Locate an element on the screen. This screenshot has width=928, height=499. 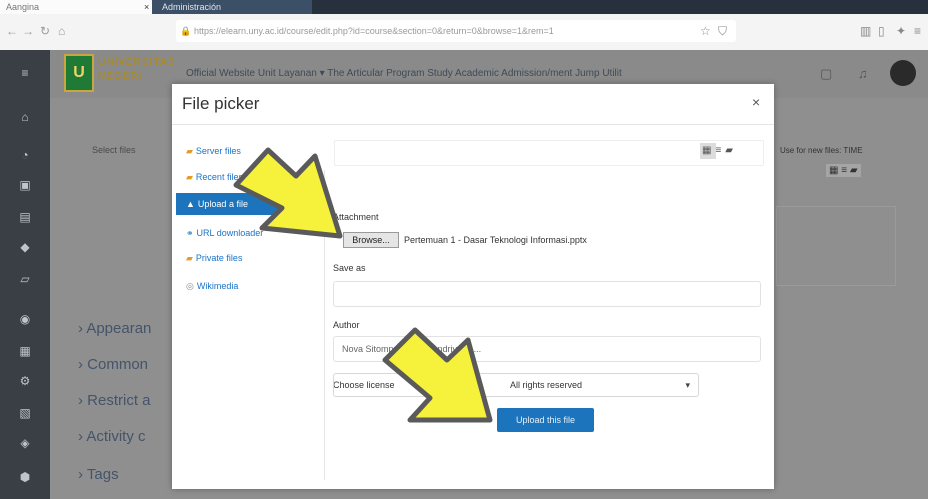
repo-url-downloader: ⚭ URL downloader is located at coordinates (224, 233).